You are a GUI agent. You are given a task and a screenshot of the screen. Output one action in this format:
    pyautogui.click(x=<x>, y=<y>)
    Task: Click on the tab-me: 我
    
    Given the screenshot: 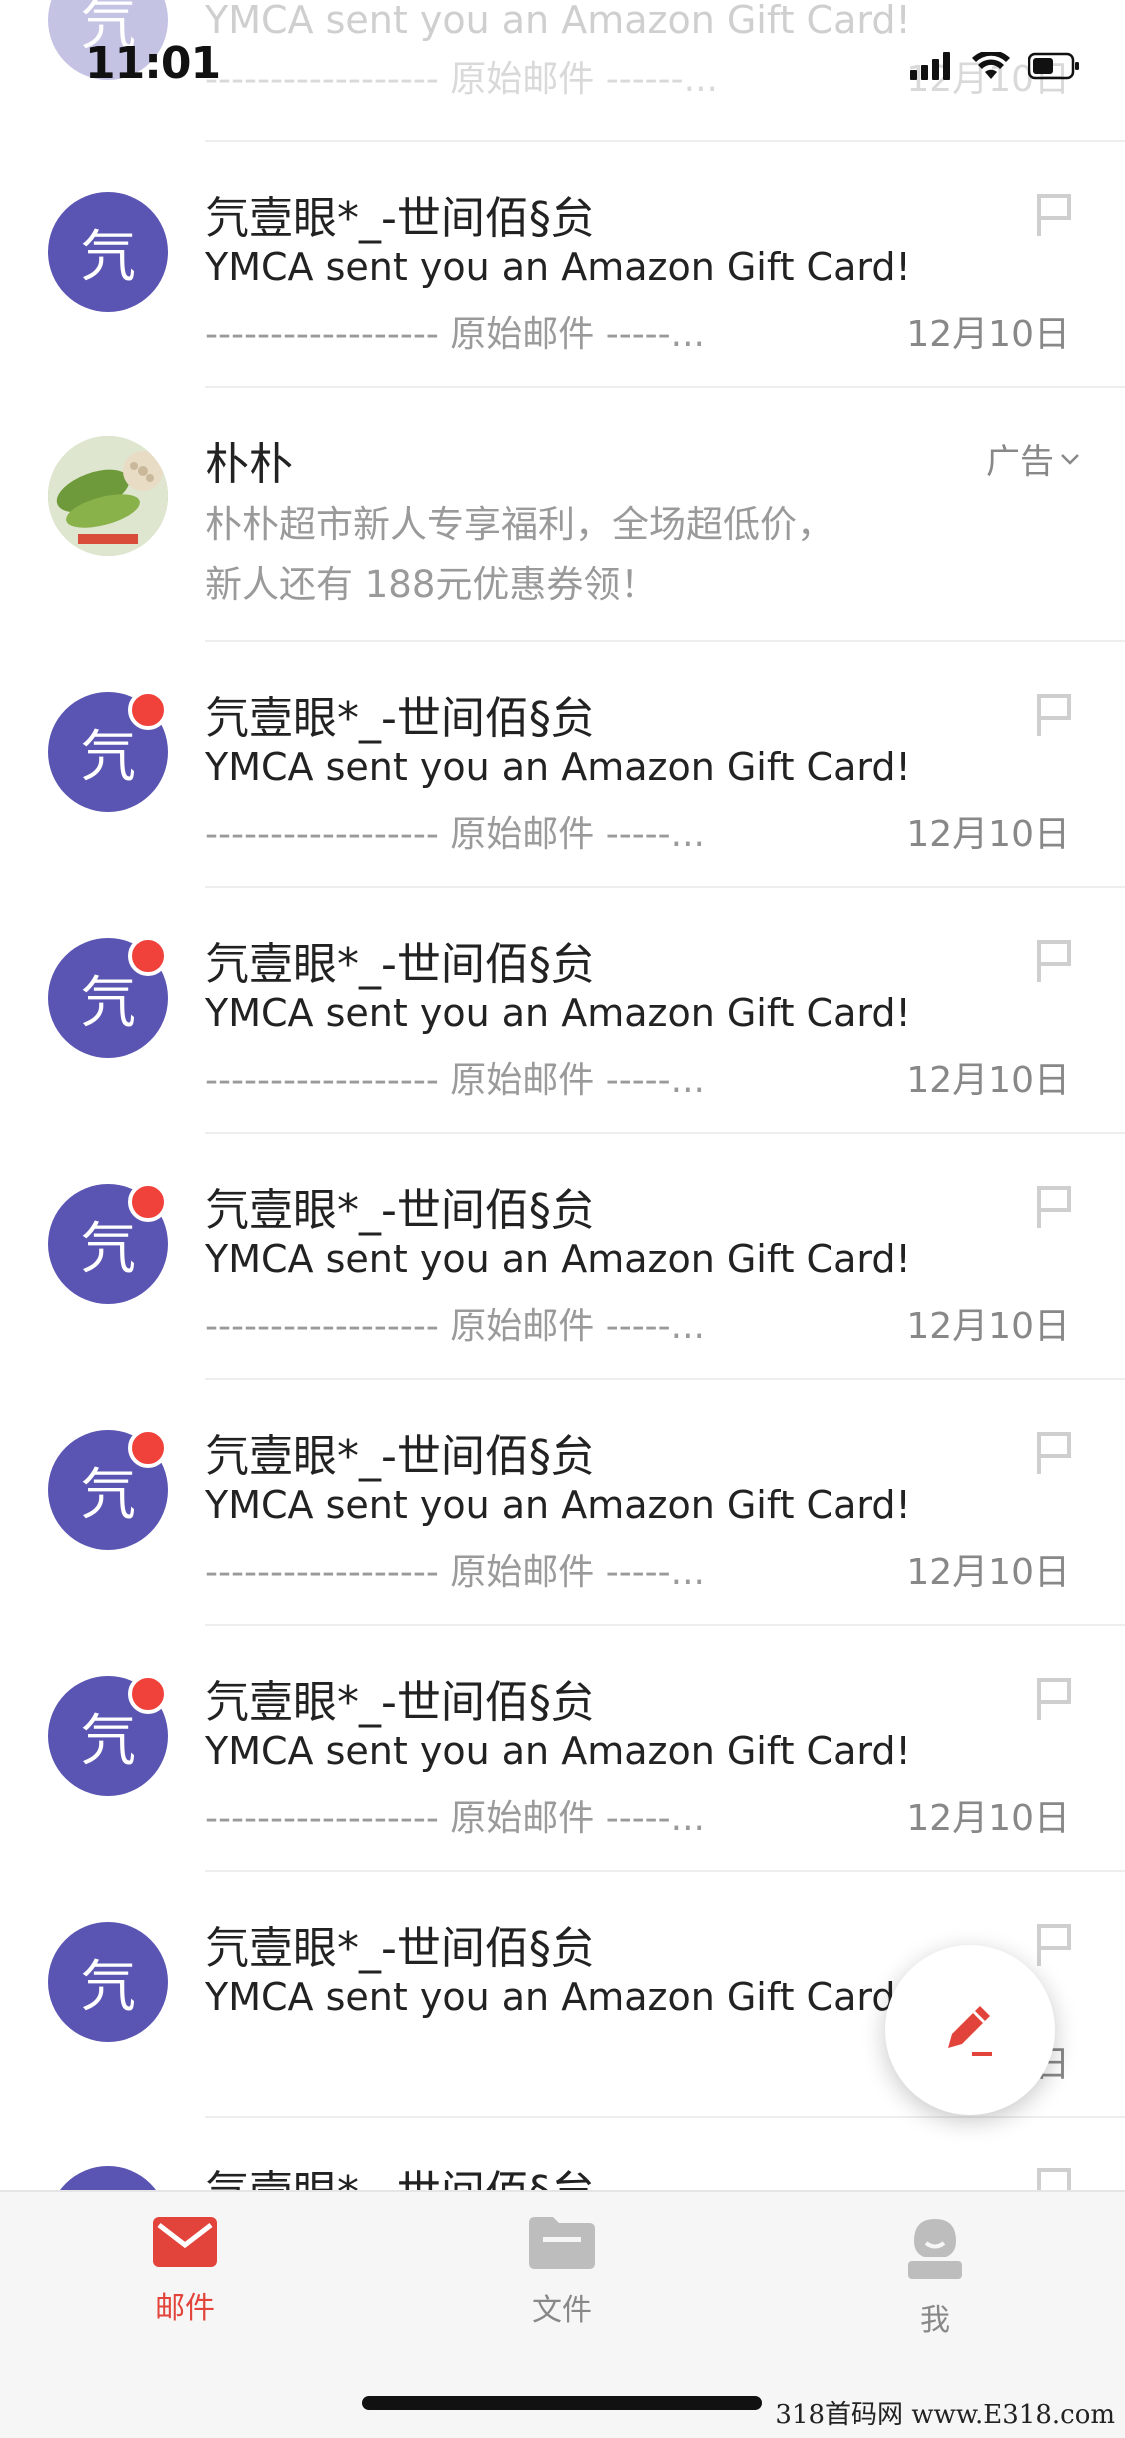 What is the action you would take?
    pyautogui.click(x=935, y=2278)
    